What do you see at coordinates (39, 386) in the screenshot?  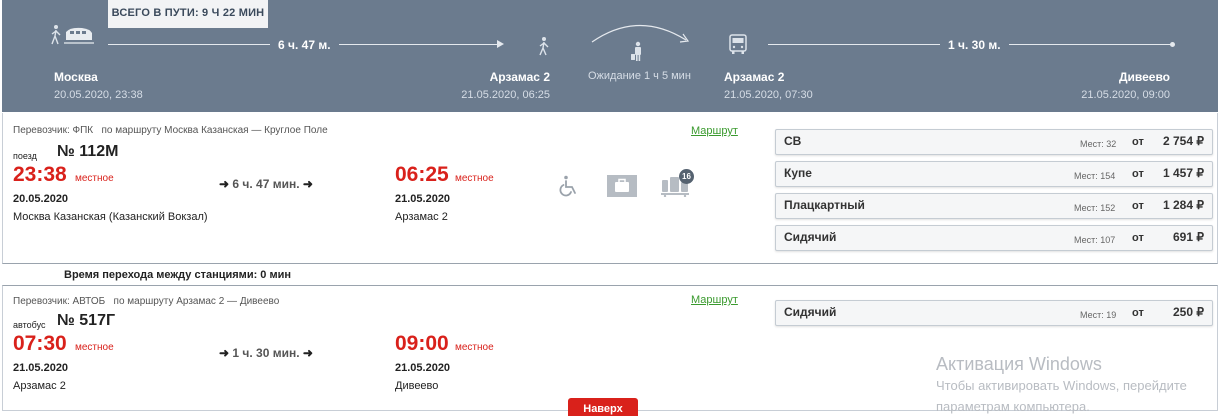 I see `departure-station: Арзамас 2` at bounding box center [39, 386].